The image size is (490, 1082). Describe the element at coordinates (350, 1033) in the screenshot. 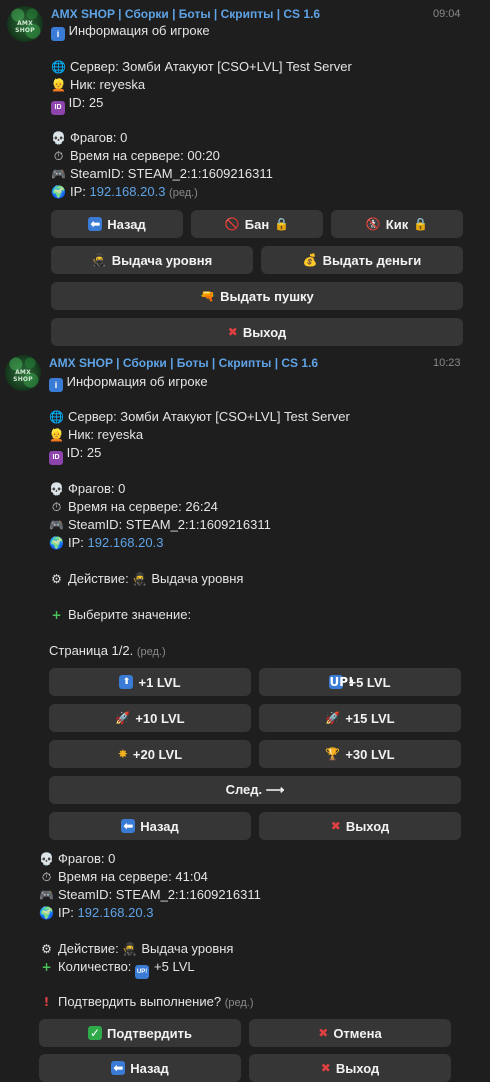

I see `cancel-button: ✖ Отмена` at that location.